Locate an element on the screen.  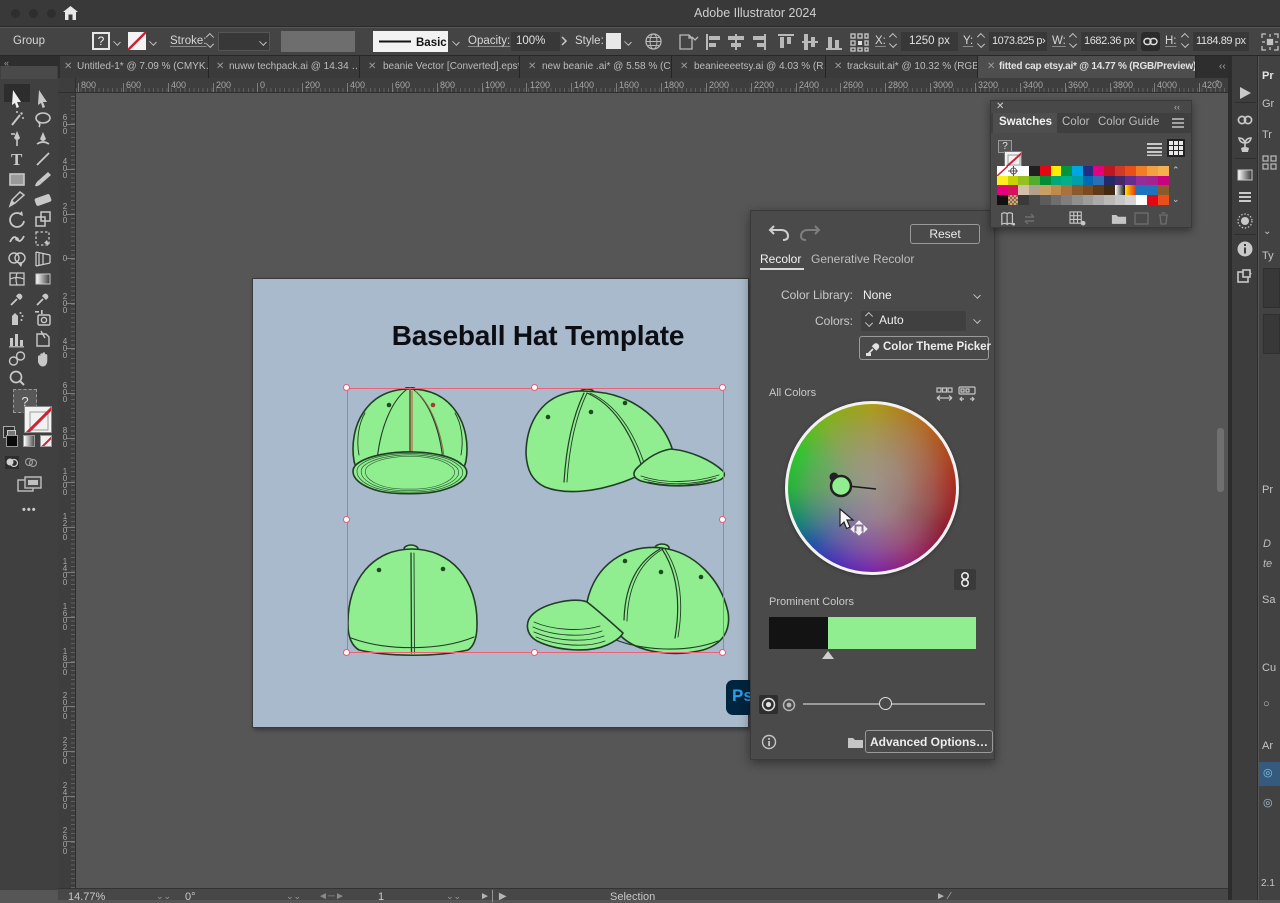
svg-text: Basic is located at coordinates (431, 43).